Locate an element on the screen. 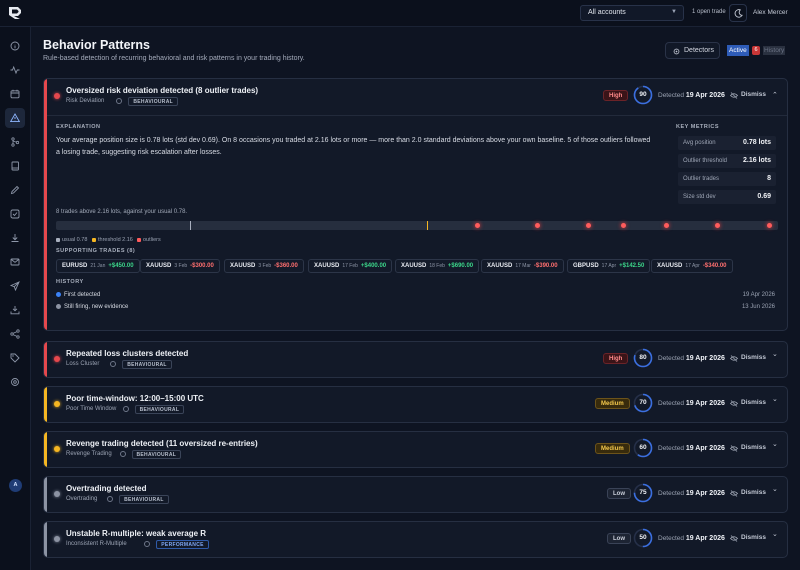 Image resolution: width=800 pixels, height=570 pixels. pattern-title: Repeated loss clusters detected is located at coordinates (127, 353).